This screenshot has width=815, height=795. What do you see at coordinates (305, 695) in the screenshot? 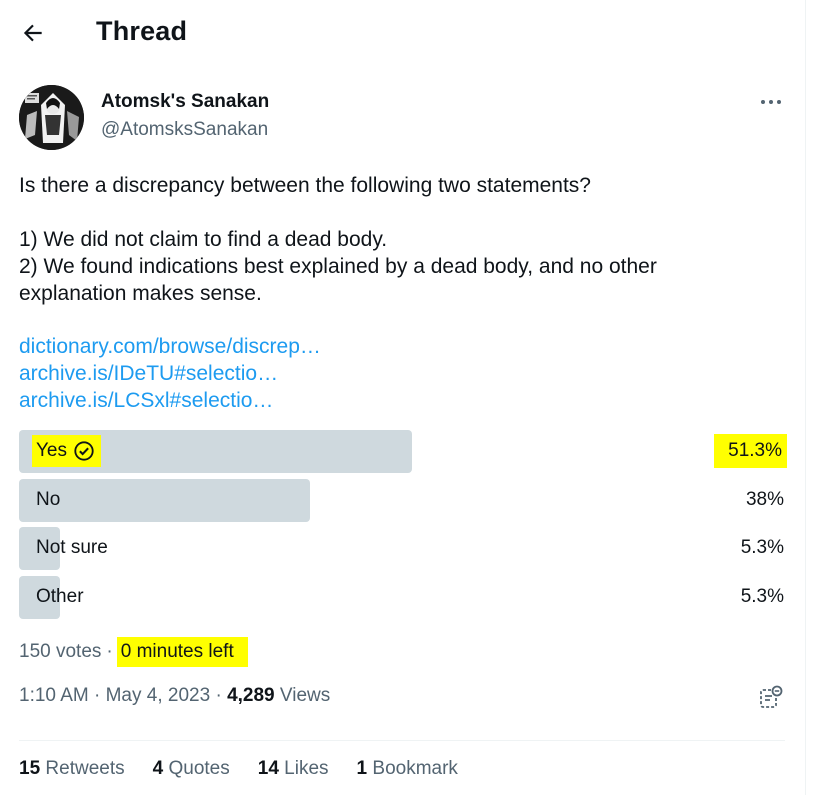
I see `views-label: Views` at bounding box center [305, 695].